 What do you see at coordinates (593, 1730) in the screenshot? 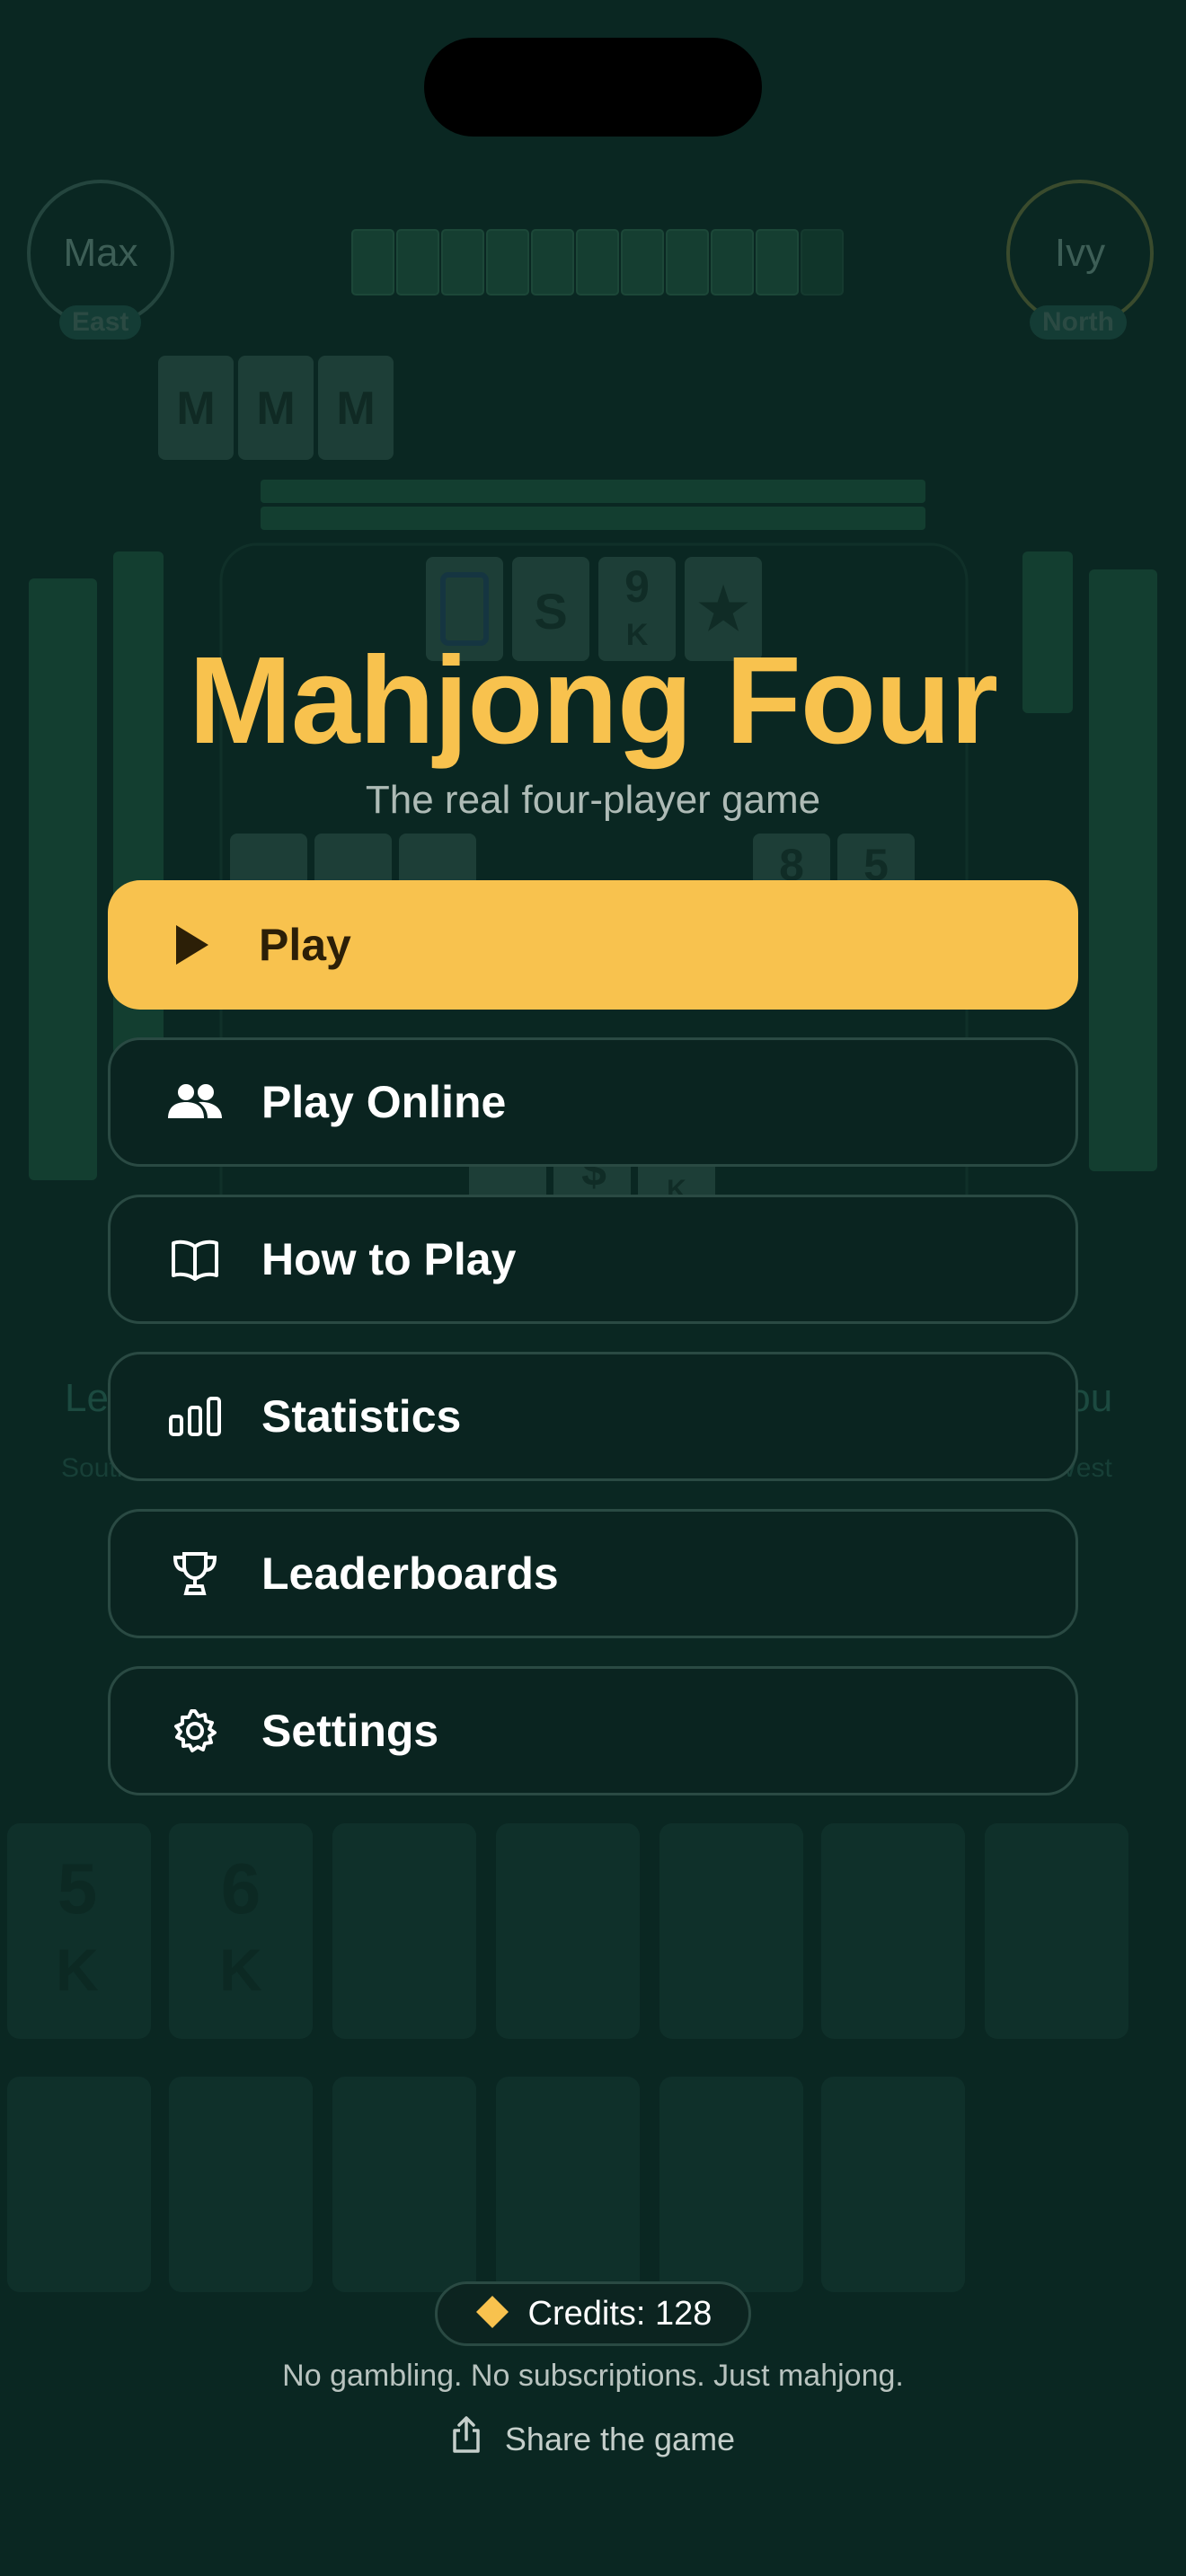
I see `settings-button: Settings` at bounding box center [593, 1730].